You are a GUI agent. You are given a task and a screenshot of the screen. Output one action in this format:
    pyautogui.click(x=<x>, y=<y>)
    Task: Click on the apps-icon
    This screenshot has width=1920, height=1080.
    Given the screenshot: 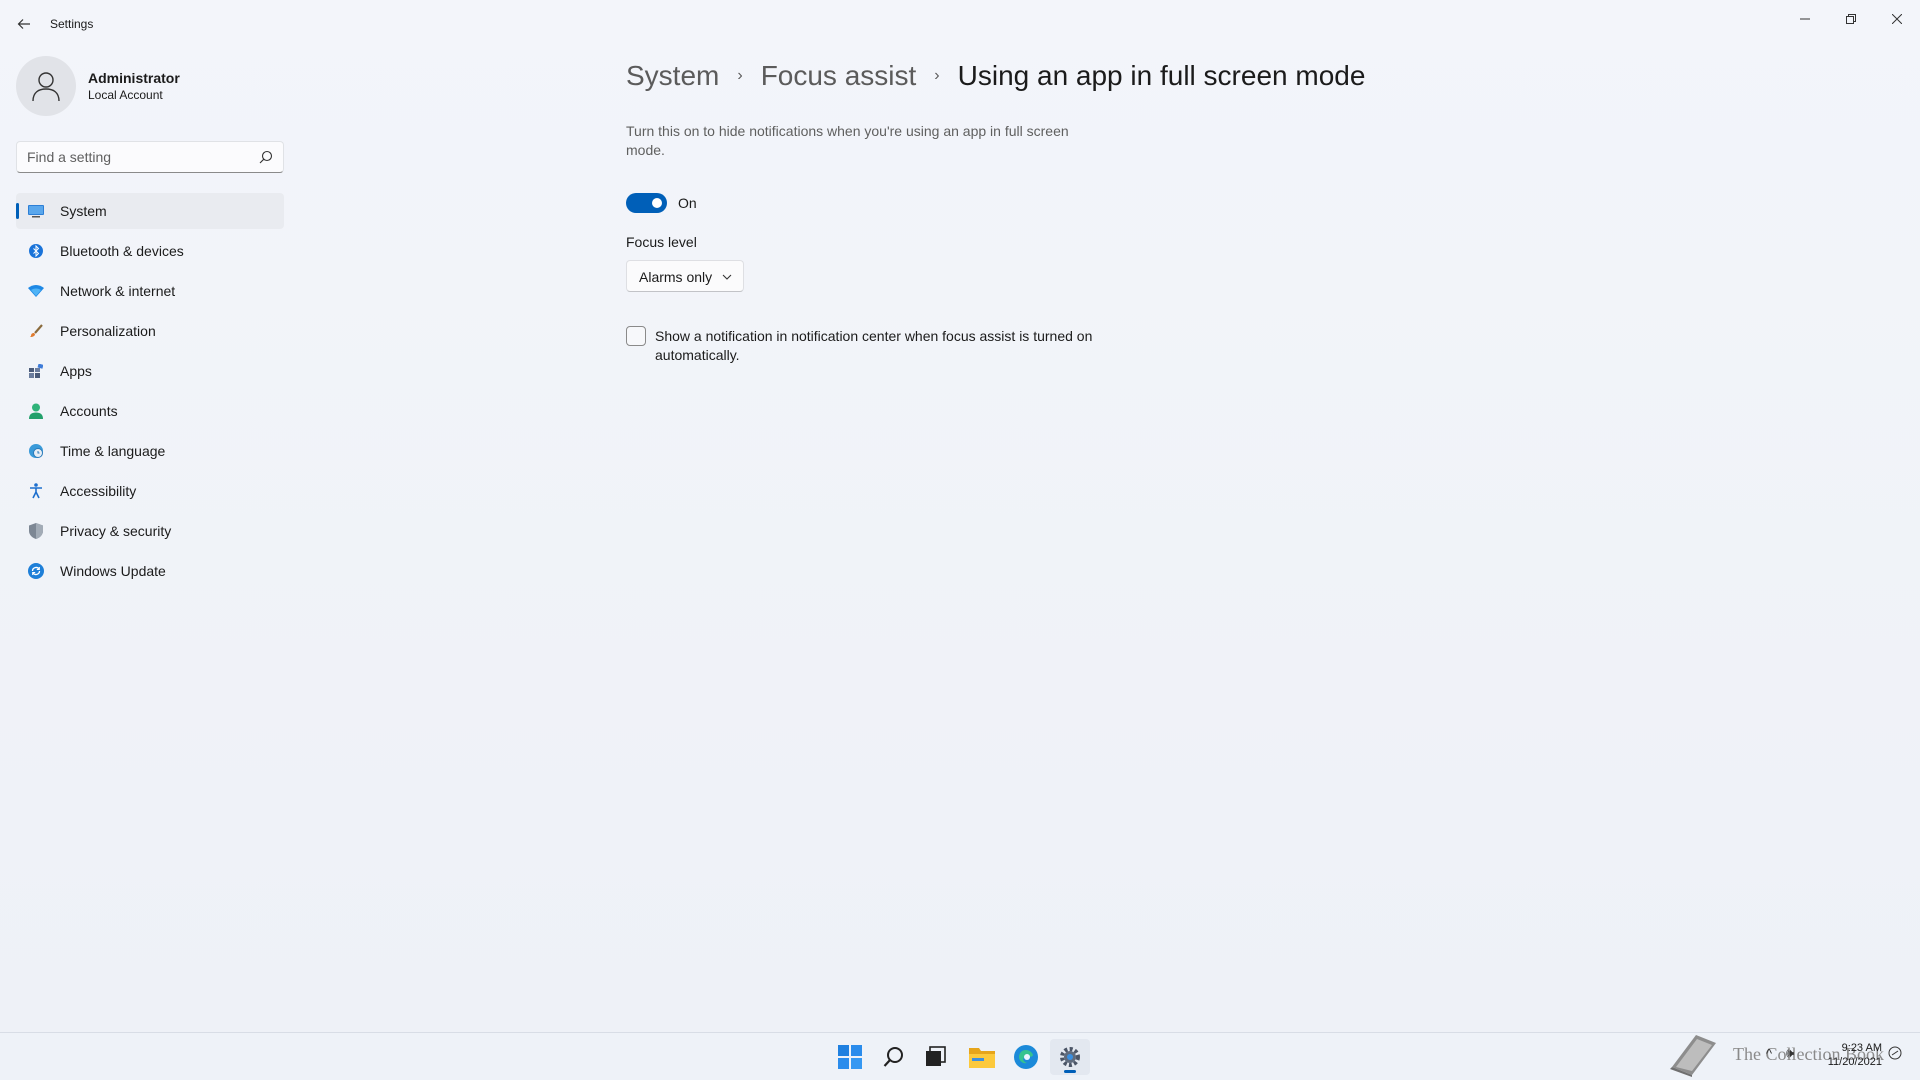 What is the action you would take?
    pyautogui.click(x=36, y=371)
    